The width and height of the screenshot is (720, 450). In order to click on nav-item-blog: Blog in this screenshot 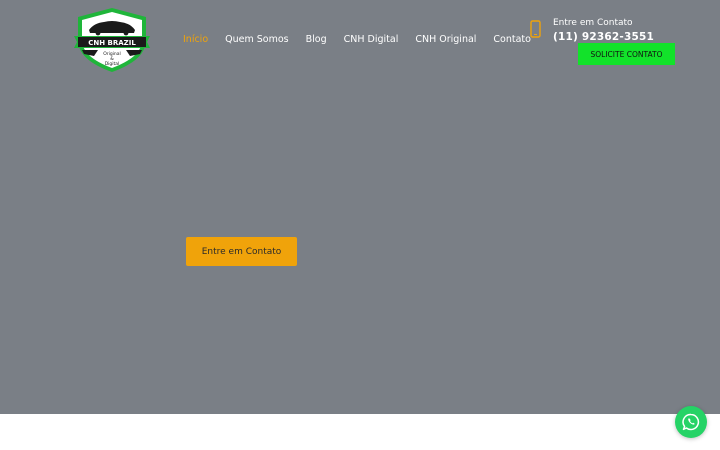, I will do `click(316, 40)`.